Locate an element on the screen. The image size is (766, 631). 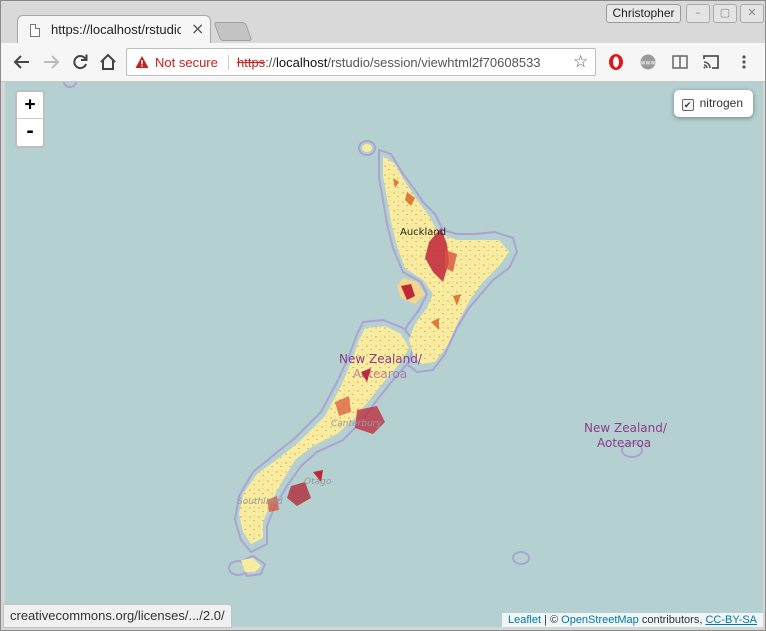
back-button is located at coordinates (22, 62).